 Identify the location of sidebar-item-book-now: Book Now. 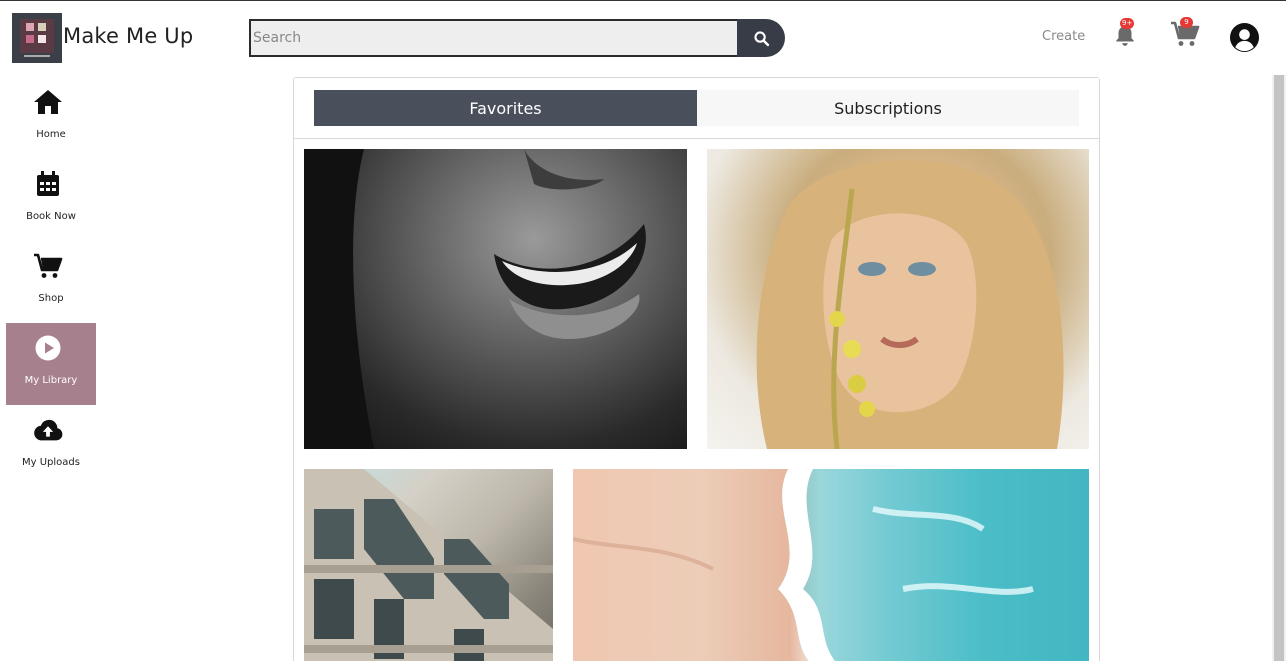
(51, 200).